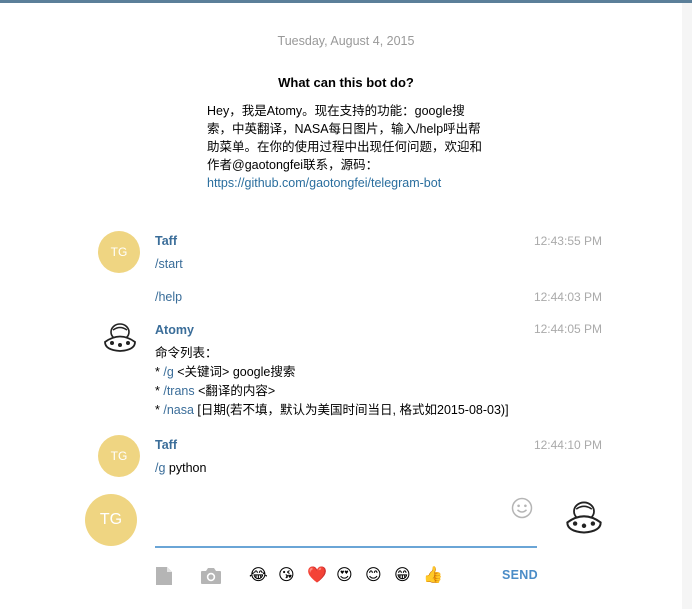 The width and height of the screenshot is (692, 609). Describe the element at coordinates (520, 575) in the screenshot. I see `send-button: SEND` at that location.